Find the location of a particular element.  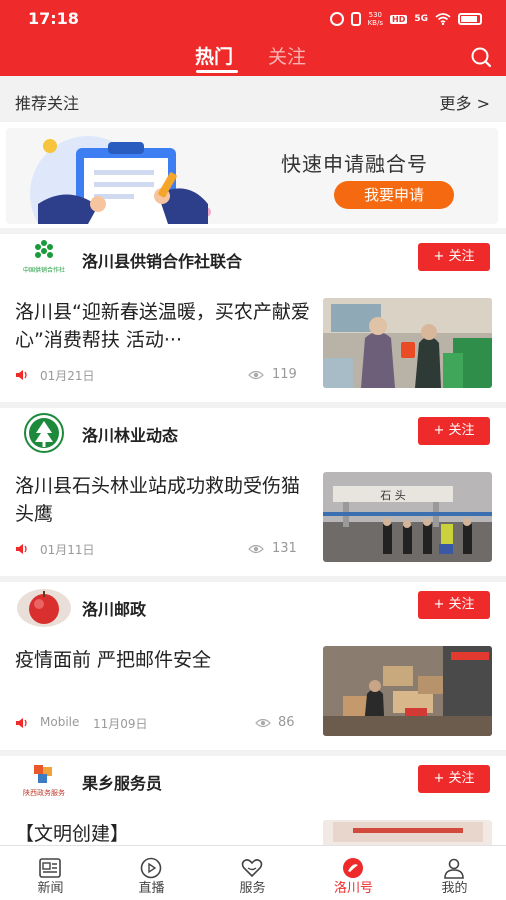

nav-profile: 我的 is located at coordinates (454, 873).